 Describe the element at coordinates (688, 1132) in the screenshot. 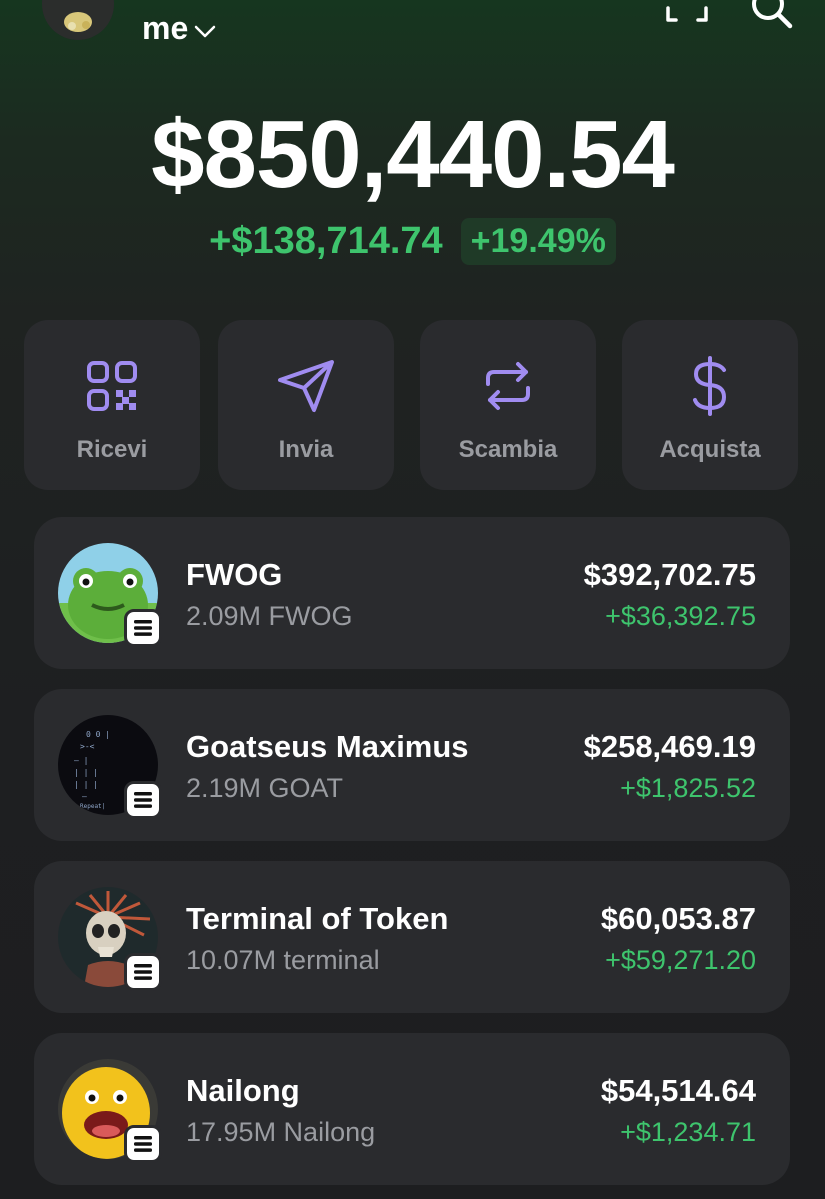

I see `token-change: +$1,234.71` at that location.